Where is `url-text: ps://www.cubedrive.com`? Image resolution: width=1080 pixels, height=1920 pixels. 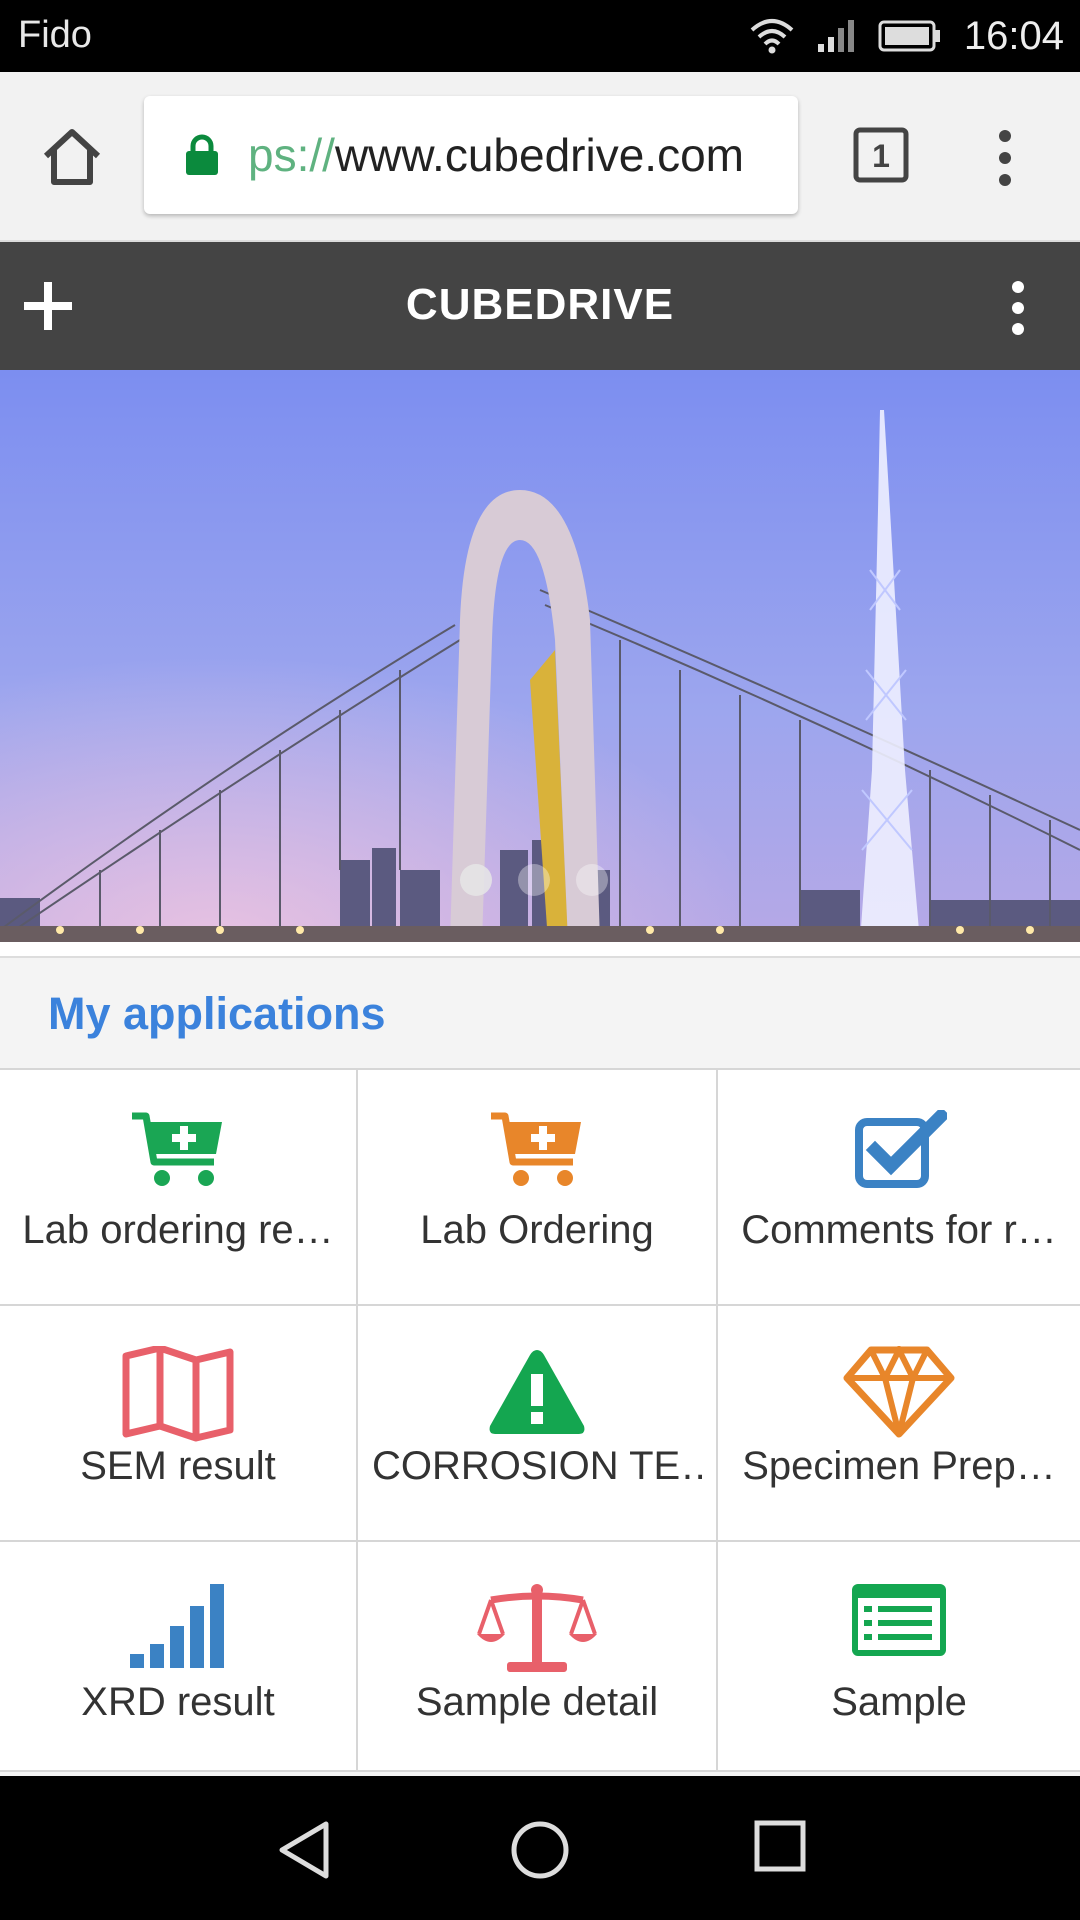 url-text: ps://www.cubedrive.com is located at coordinates (518, 156).